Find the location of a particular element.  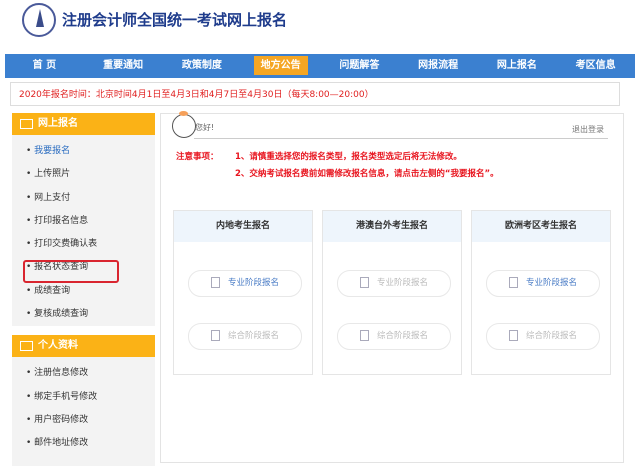

logout-link: 退出登录 is located at coordinates (588, 129).